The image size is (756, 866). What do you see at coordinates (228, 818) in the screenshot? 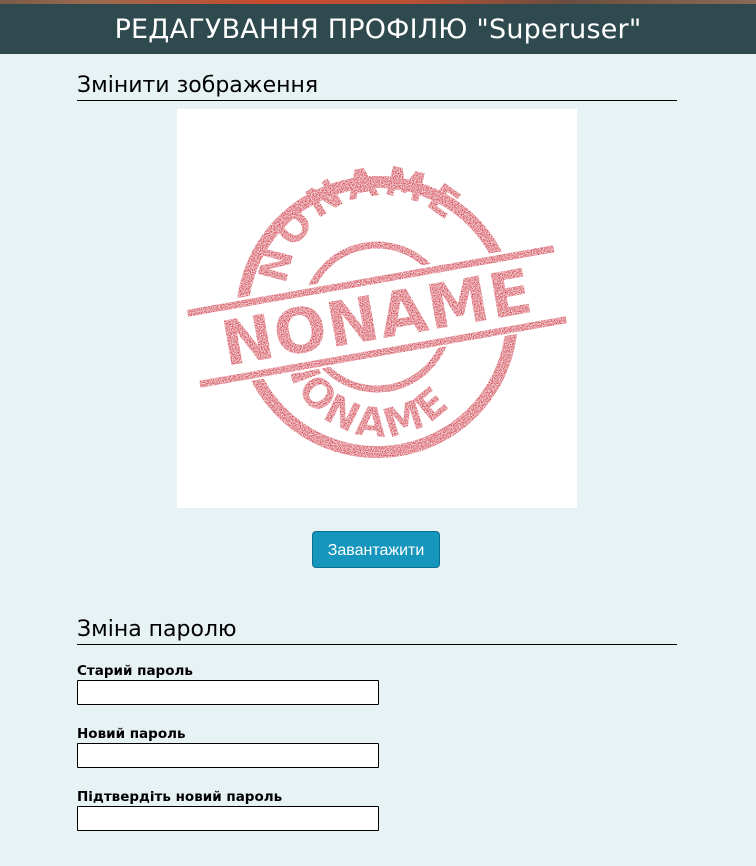
I see `confirm-password-input` at bounding box center [228, 818].